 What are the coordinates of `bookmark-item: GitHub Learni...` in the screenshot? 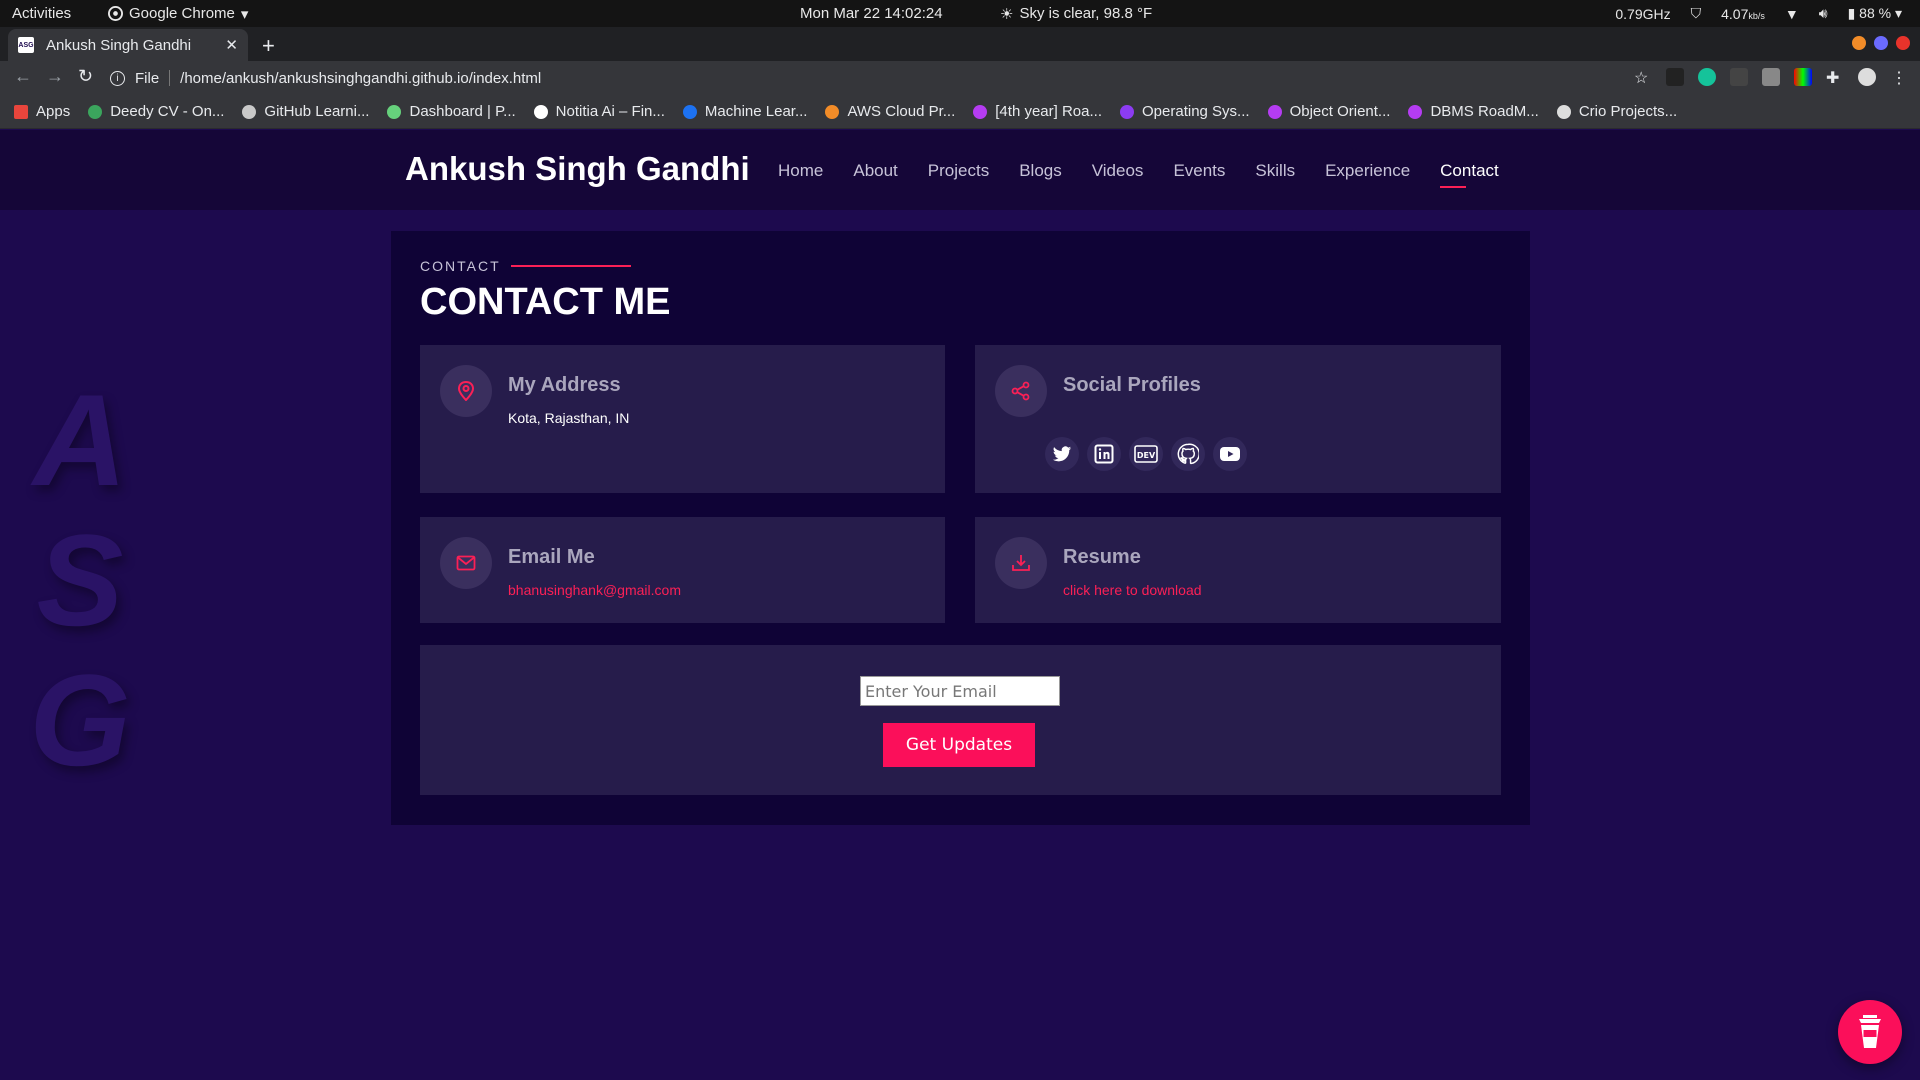 It's located at (305, 111).